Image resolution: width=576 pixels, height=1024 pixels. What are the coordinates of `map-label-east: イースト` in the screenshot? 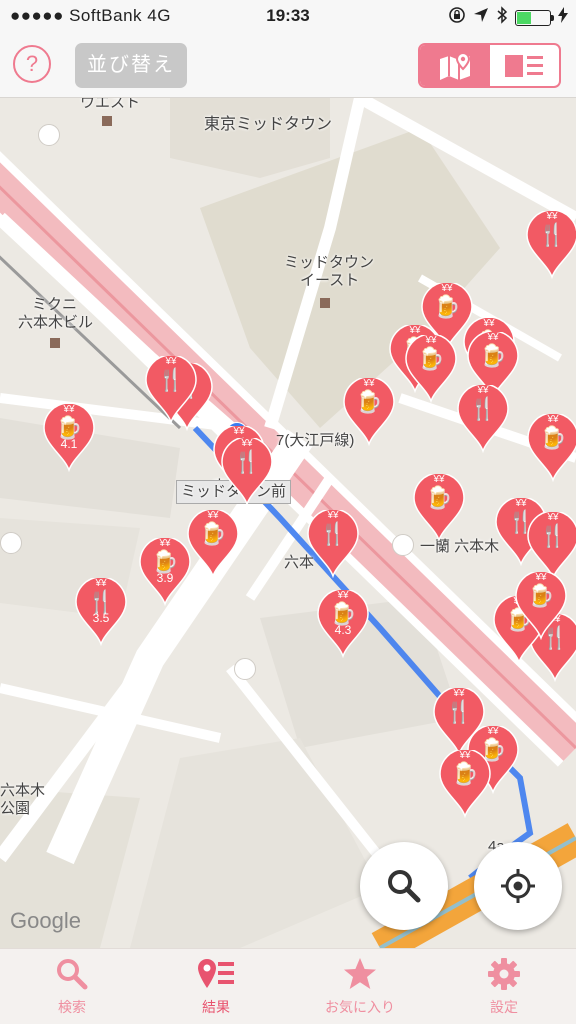 It's located at (330, 280).